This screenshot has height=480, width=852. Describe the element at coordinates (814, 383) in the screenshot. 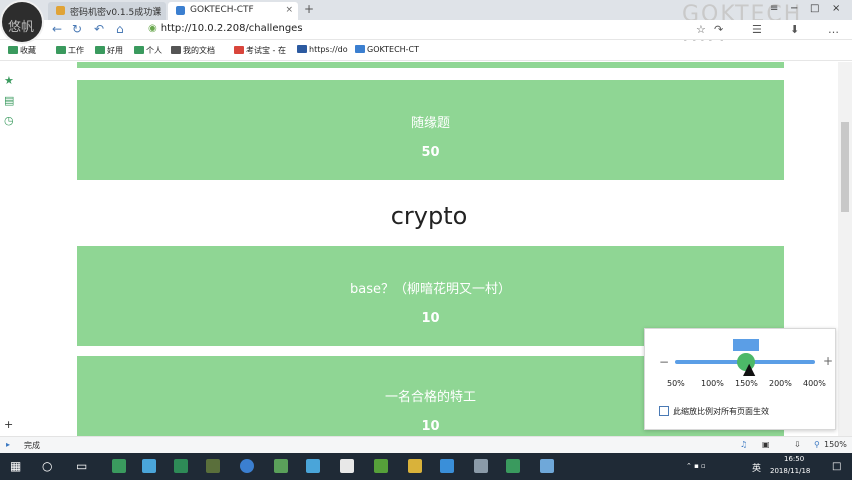

I see `zoom-level-option: 400%` at that location.